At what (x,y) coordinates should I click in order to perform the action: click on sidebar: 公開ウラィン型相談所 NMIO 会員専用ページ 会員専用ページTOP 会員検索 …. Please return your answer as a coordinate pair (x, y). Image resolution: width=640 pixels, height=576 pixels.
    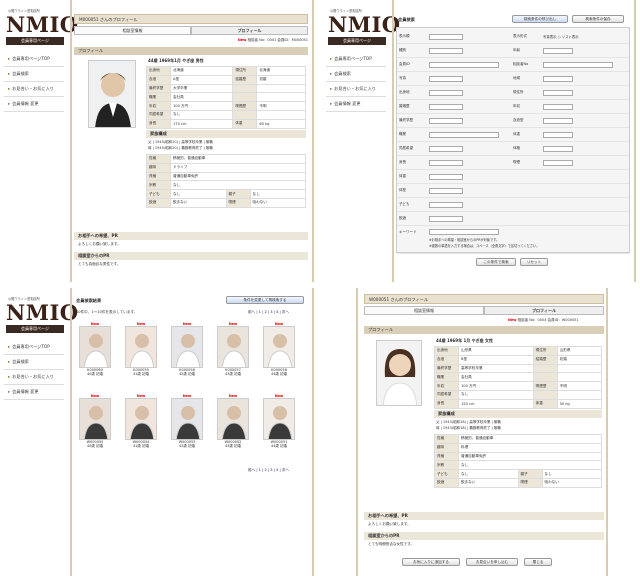
    Looking at the image, I should click on (39, 432).